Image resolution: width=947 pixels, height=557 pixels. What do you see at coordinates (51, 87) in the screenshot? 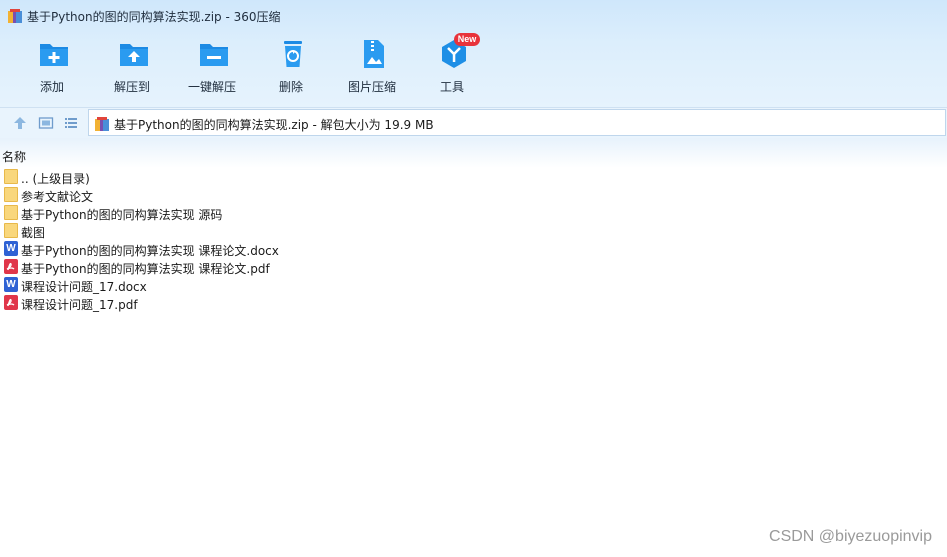
I see `add-label: 添加` at bounding box center [51, 87].